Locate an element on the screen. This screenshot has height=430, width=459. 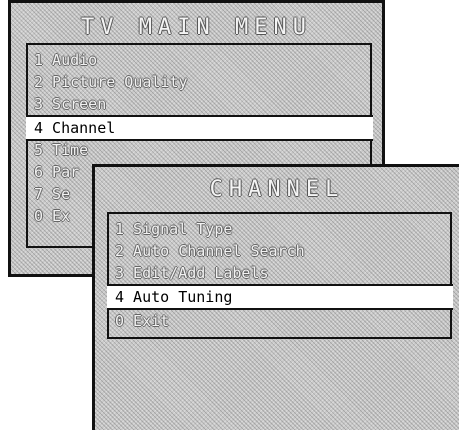
menu-item-time: 5 Time is located at coordinates (202, 150).